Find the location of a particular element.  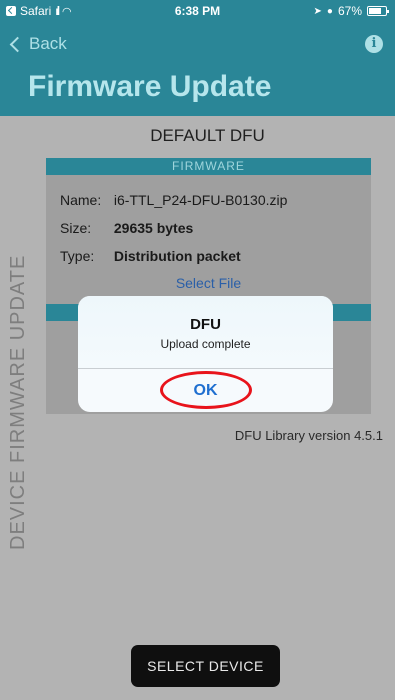

alert-message: Upload complete is located at coordinates (205, 344).